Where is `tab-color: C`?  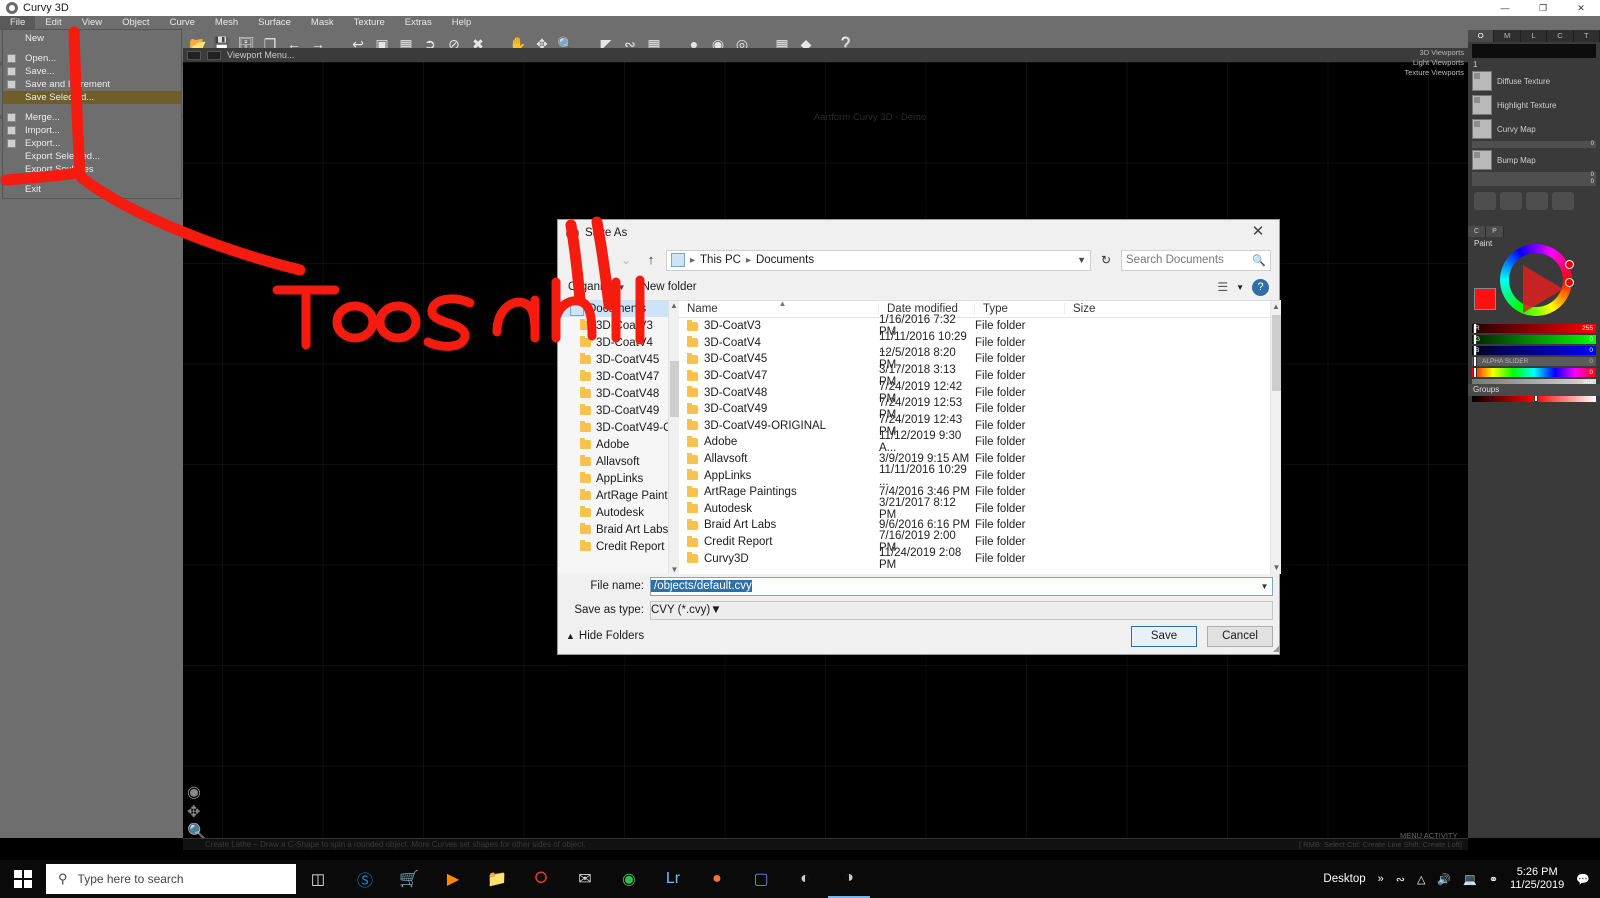 tab-color: C is located at coordinates (1477, 231).